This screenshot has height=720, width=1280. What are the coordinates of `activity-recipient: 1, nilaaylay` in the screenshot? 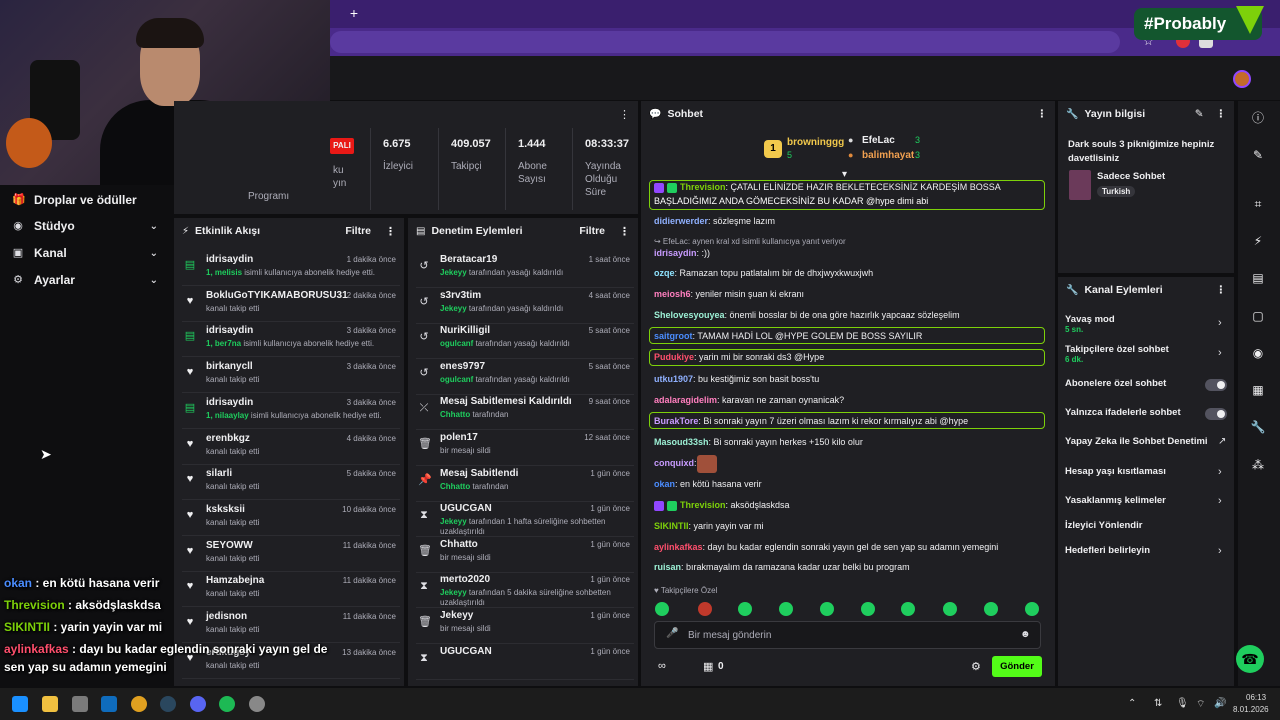 It's located at (227, 415).